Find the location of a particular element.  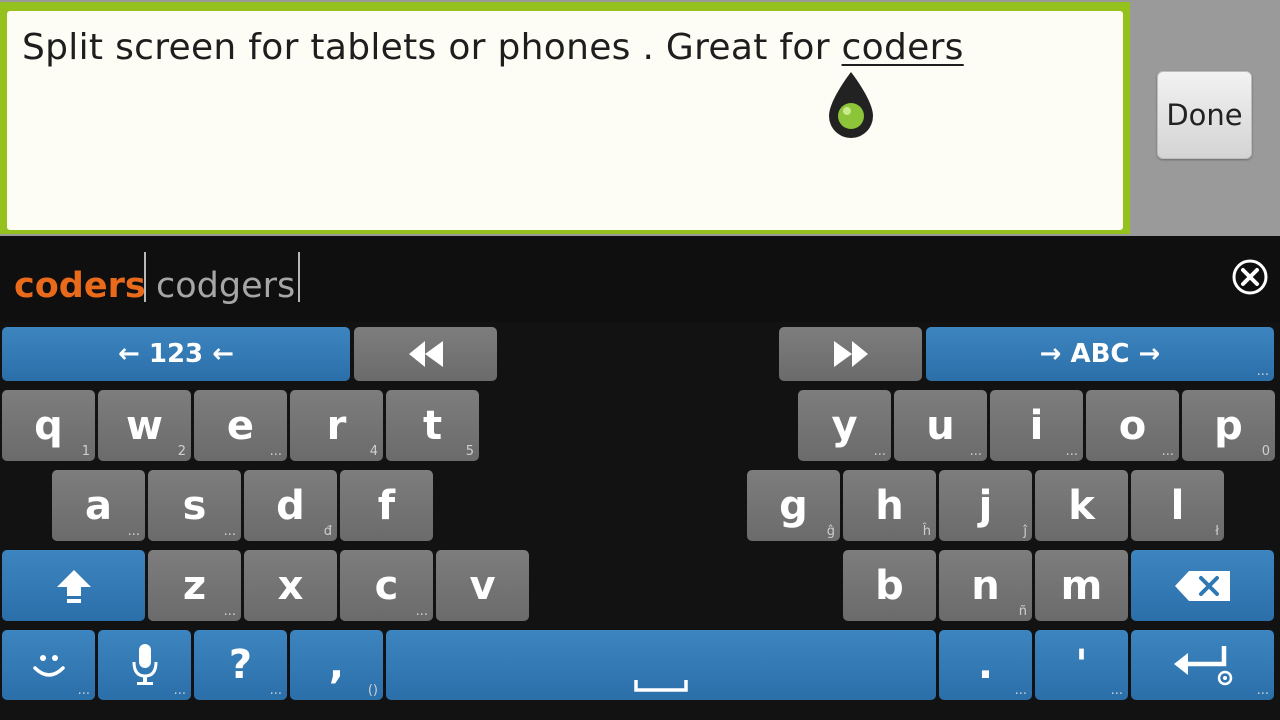

fast-forward-icon is located at coordinates (850, 354).